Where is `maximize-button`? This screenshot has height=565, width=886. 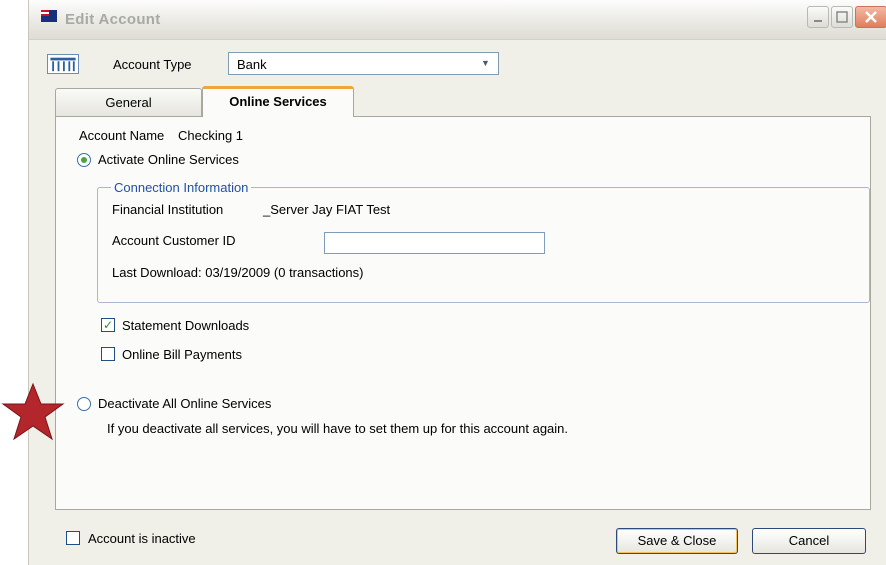 maximize-button is located at coordinates (842, 17).